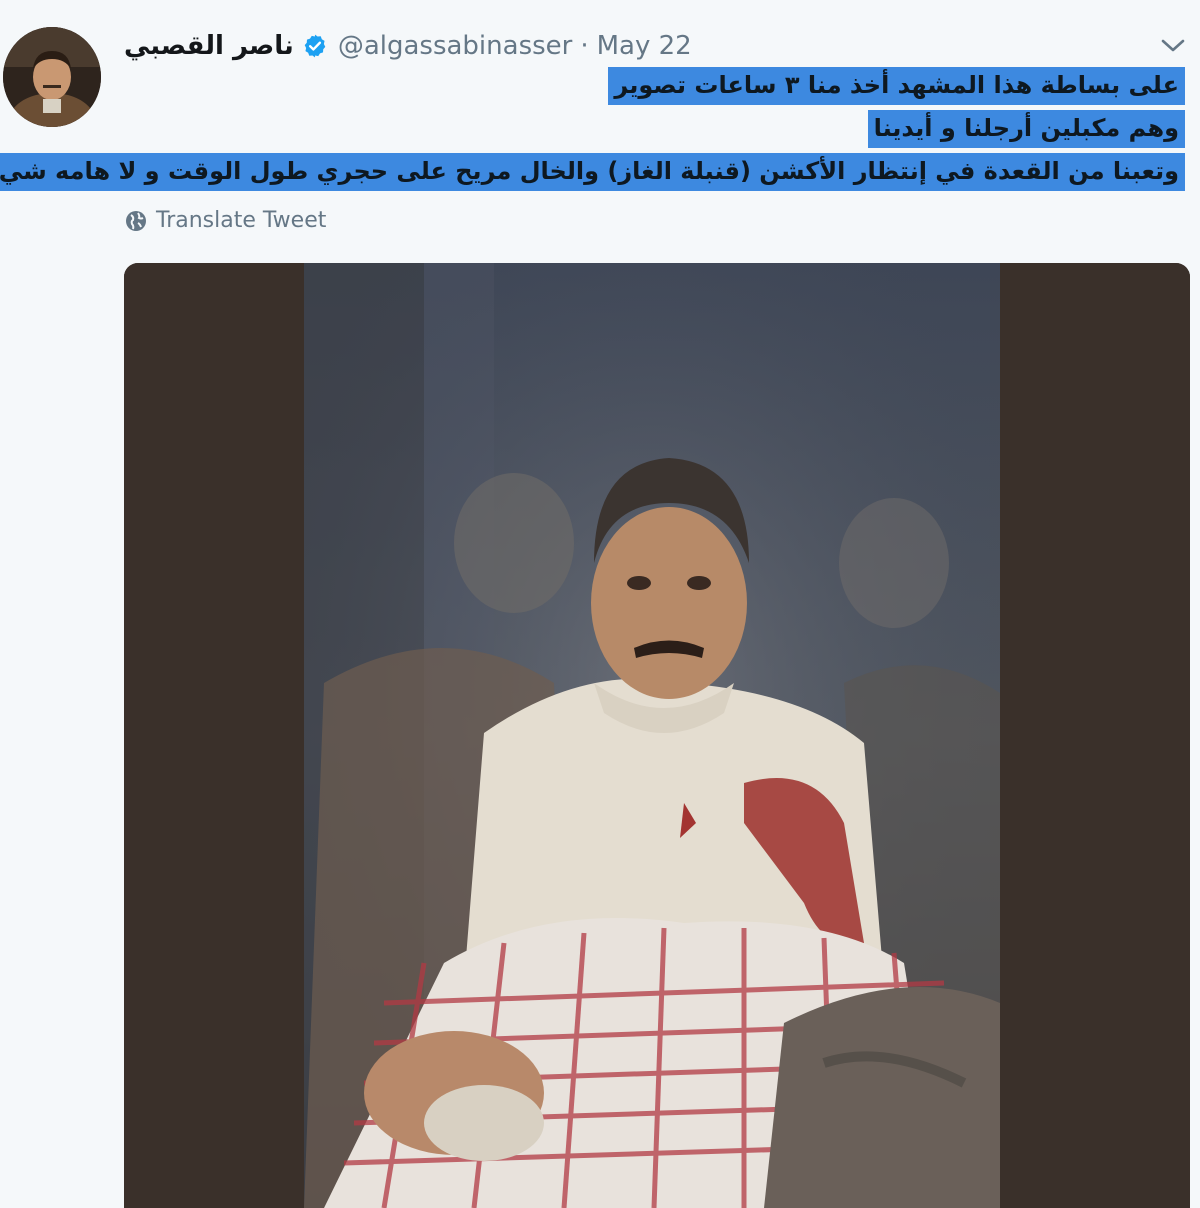 This screenshot has width=1200, height=1208. Describe the element at coordinates (697, 128) in the screenshot. I see `tweet-text-line: وهم مكبلين أرجلنا و أيدينا` at that location.